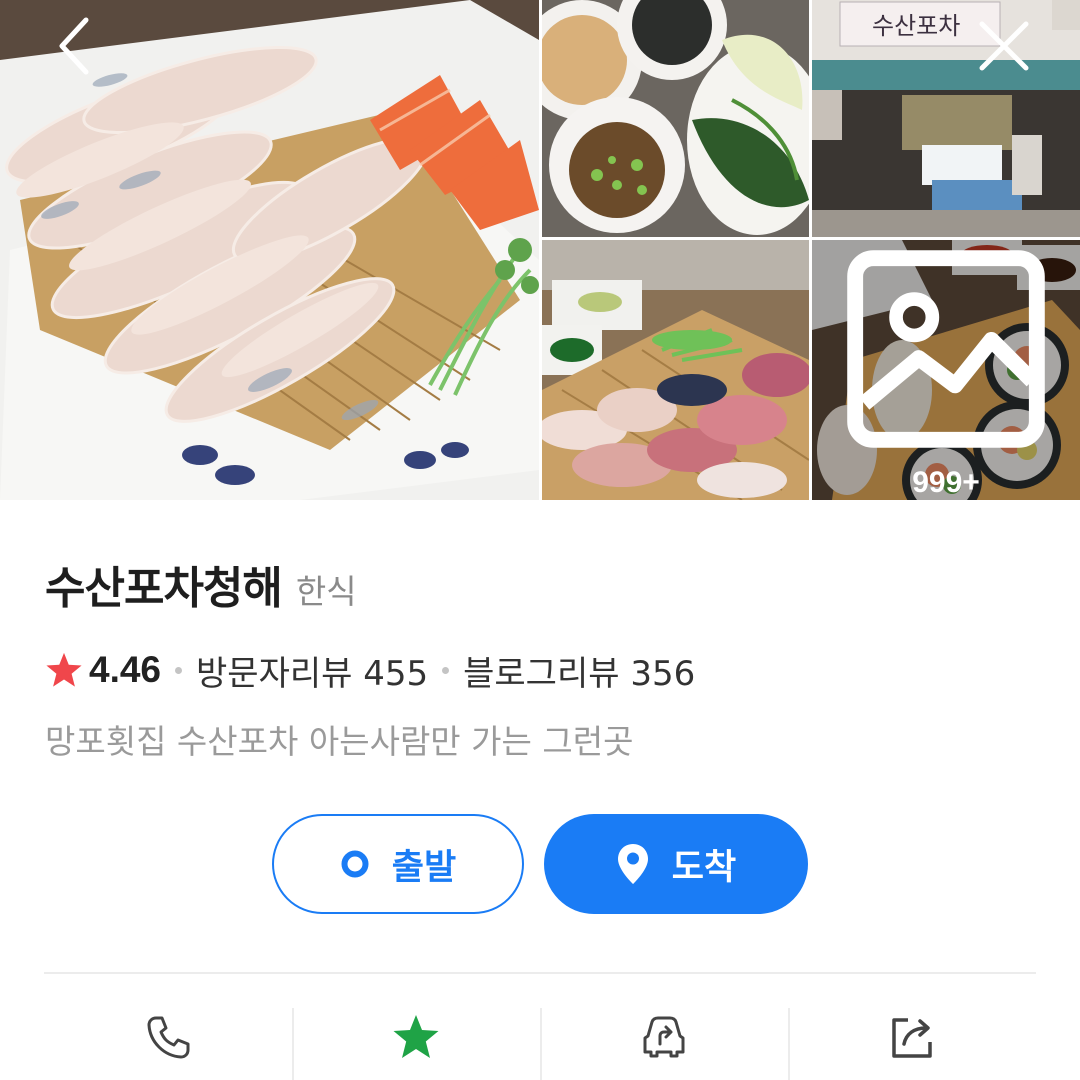  I want to click on more-photos-count: 999+, so click(946, 482).